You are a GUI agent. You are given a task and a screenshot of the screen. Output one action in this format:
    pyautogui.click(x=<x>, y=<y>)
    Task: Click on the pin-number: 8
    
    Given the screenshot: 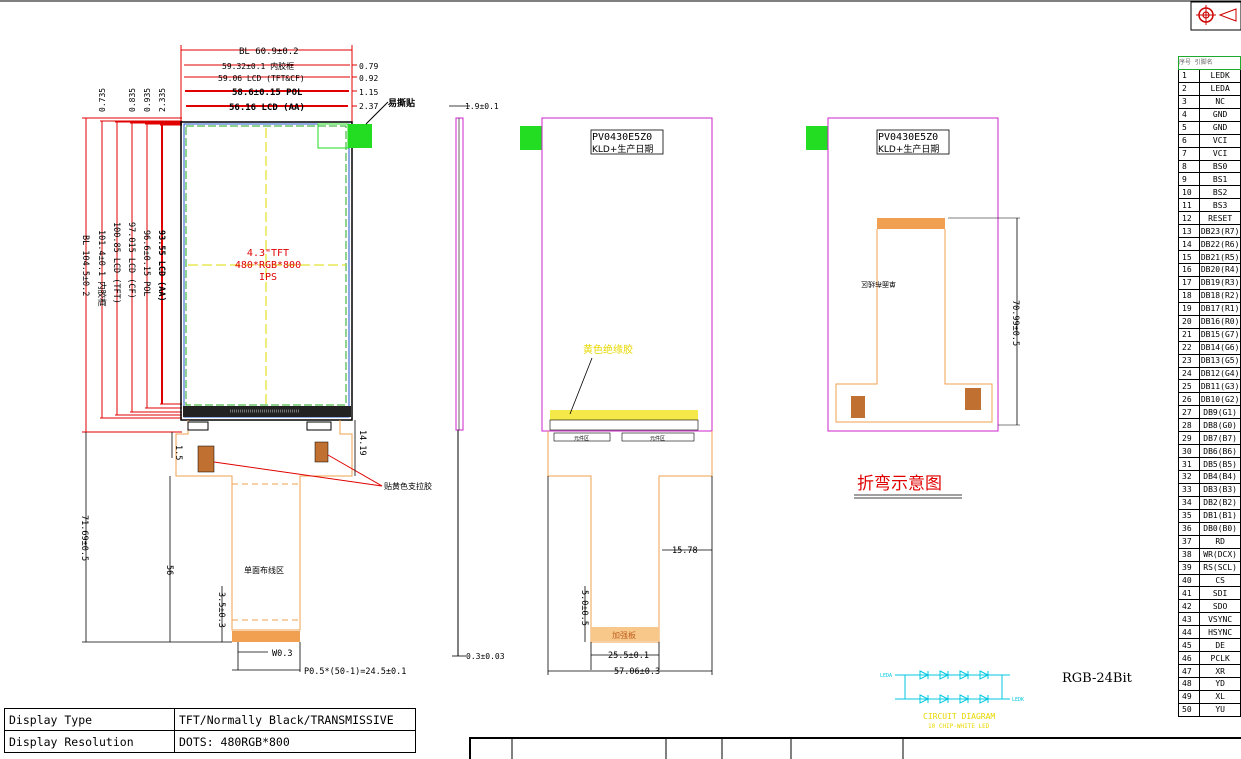 What is the action you would take?
    pyautogui.click(x=1189, y=166)
    